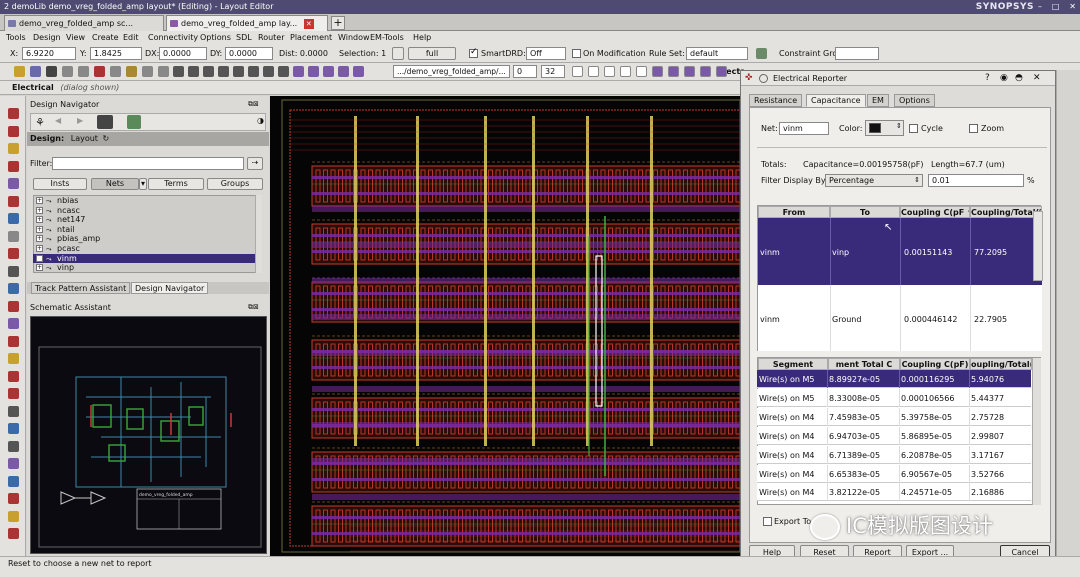 The height and width of the screenshot is (577, 1080). I want to click on menu-tools: Tools, so click(16, 37).